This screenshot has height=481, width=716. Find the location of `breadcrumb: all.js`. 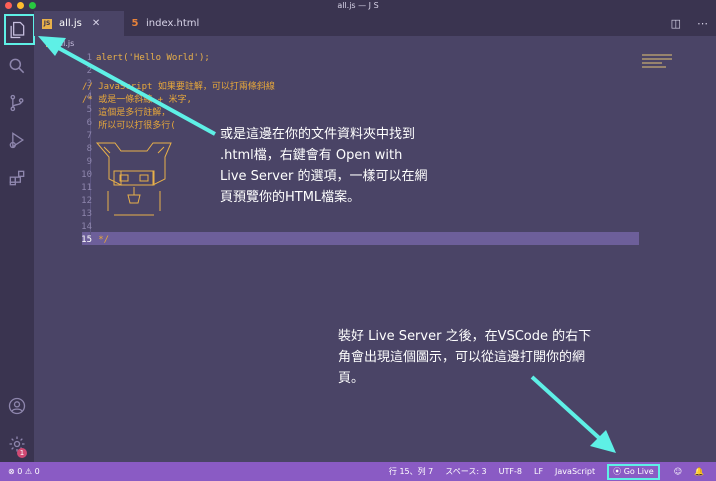

breadcrumb: all.js is located at coordinates (60, 43).